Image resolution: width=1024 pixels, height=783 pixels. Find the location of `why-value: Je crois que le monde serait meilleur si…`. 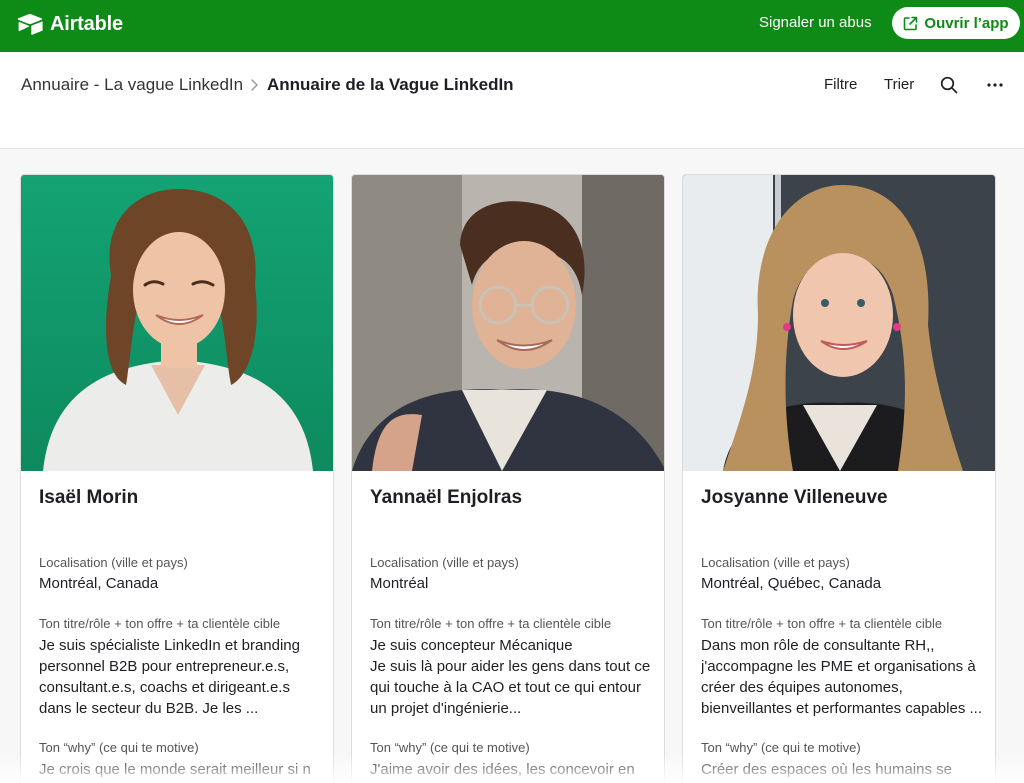

why-value: Je crois que le monde serait meilleur si… is located at coordinates (175, 769).